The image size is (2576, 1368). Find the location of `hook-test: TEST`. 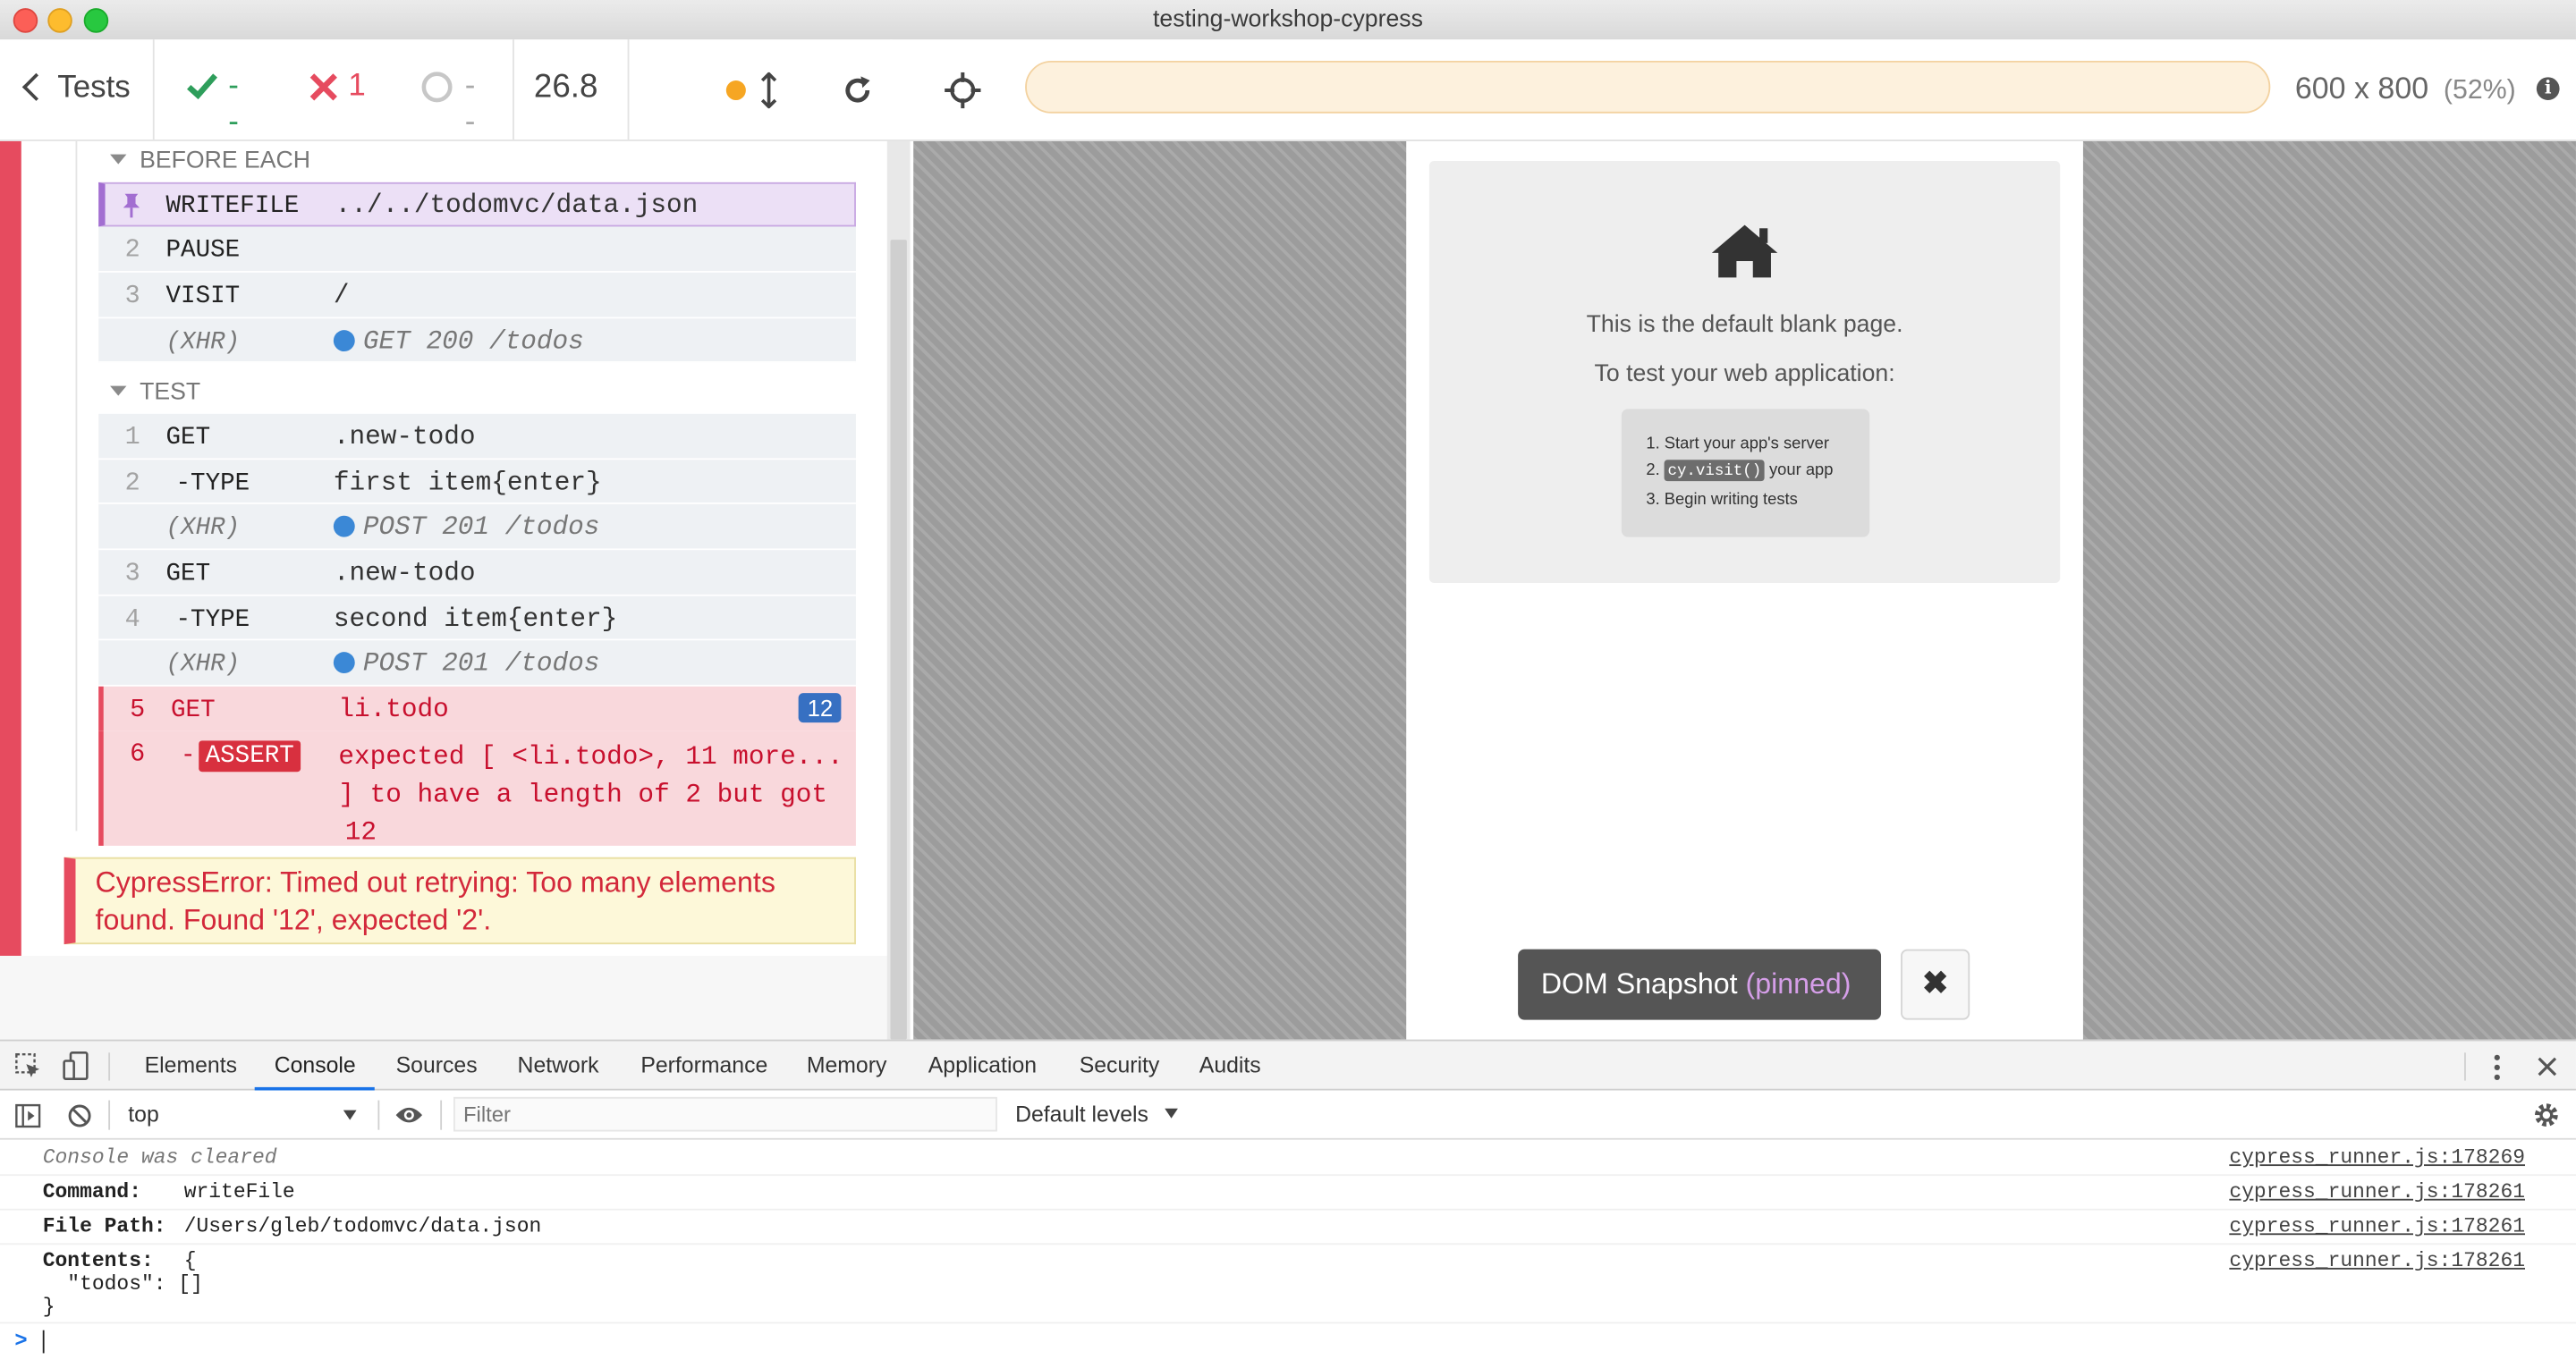

hook-test: TEST is located at coordinates (155, 392).